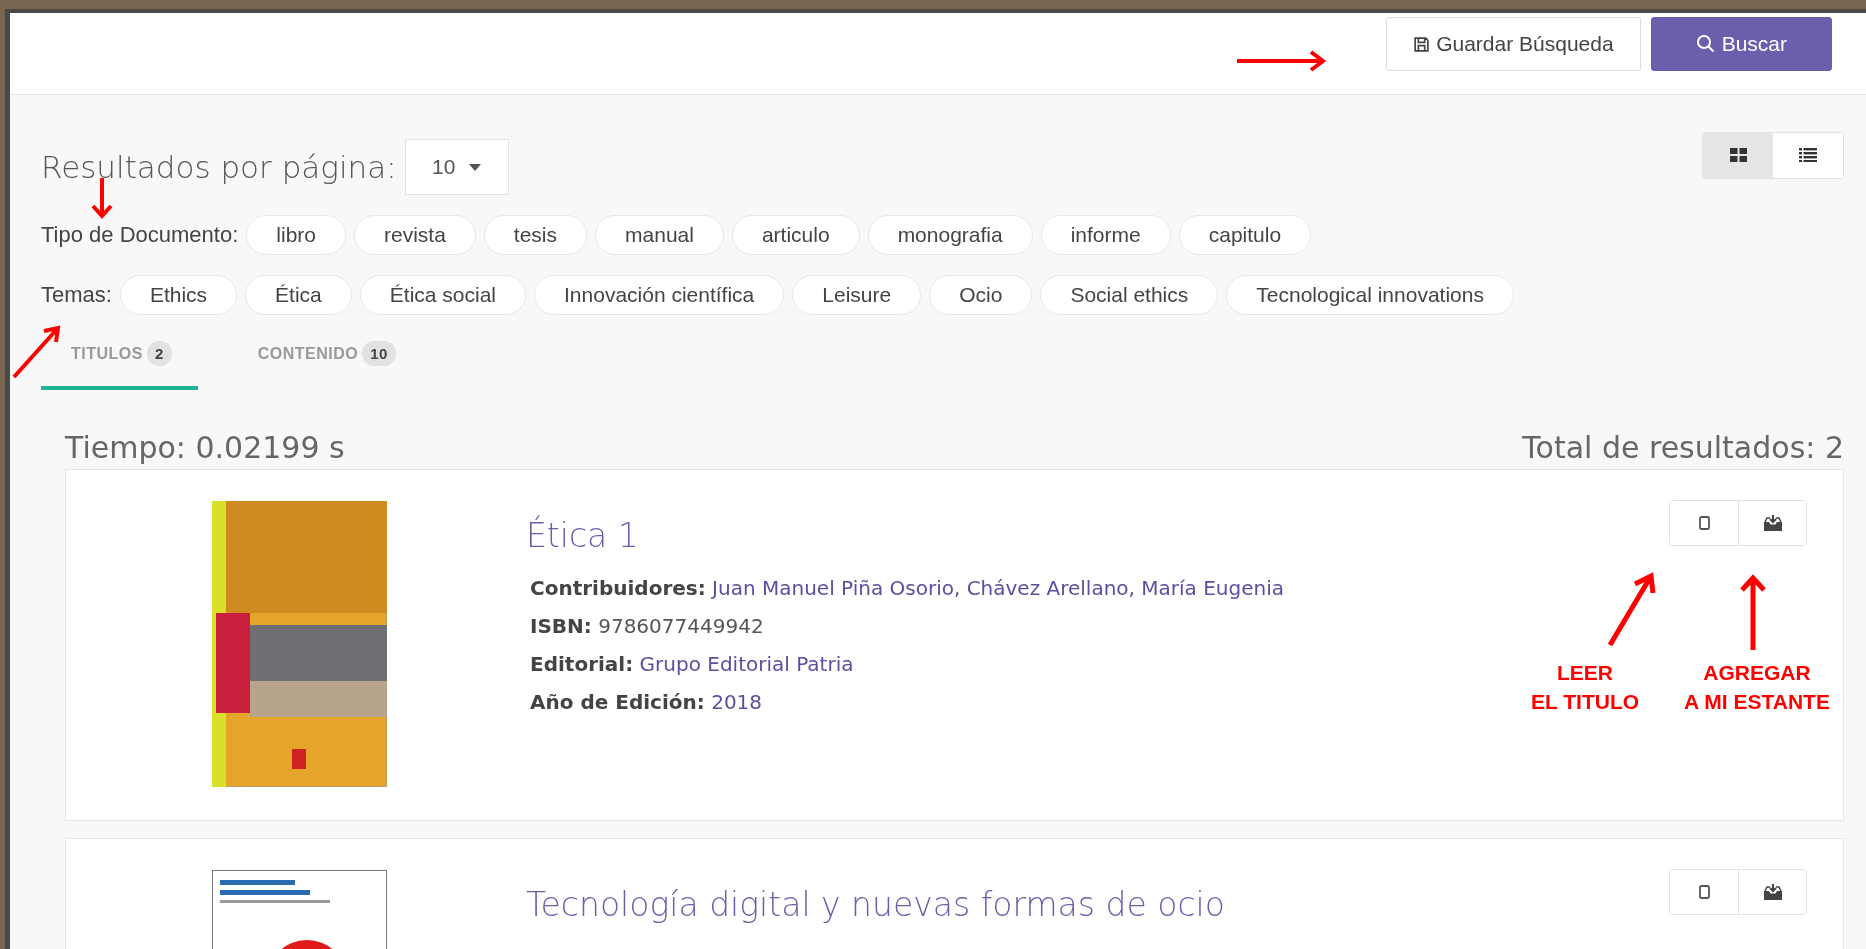 The height and width of the screenshot is (949, 1866). Describe the element at coordinates (906, 588) in the screenshot. I see `result-detail: Contribuidores: Juan Manuel Piña Osorio, Chávez Arellano, María Eugenia` at that location.